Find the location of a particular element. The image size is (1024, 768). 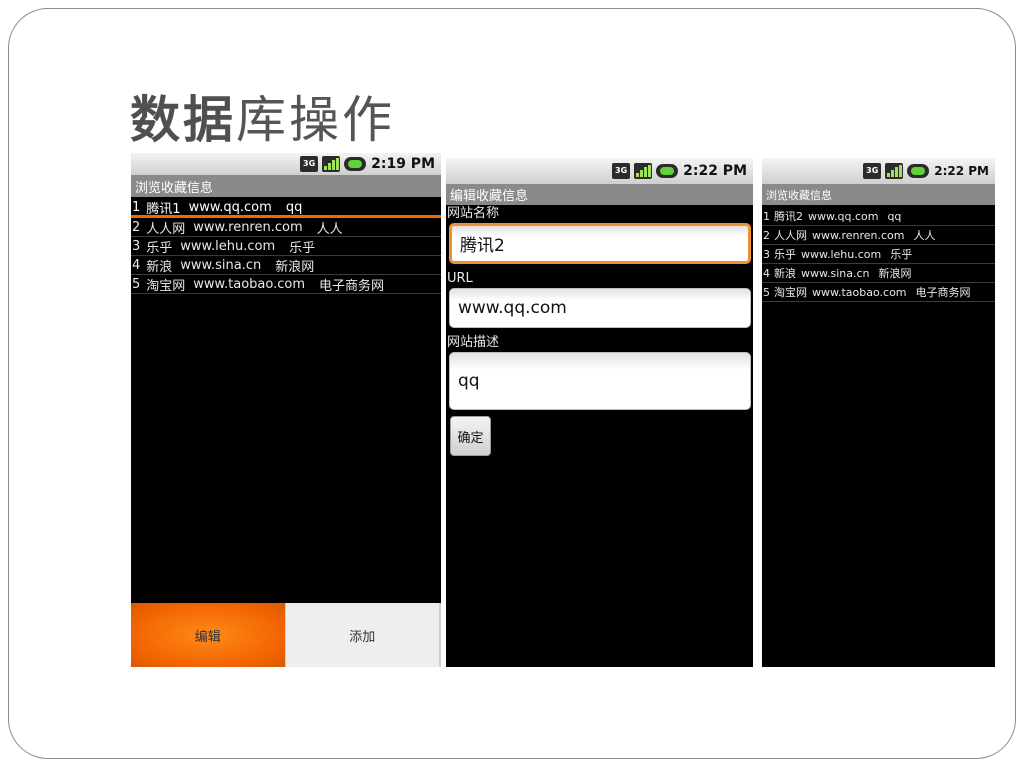

site-desc-field: qq is located at coordinates (600, 381).